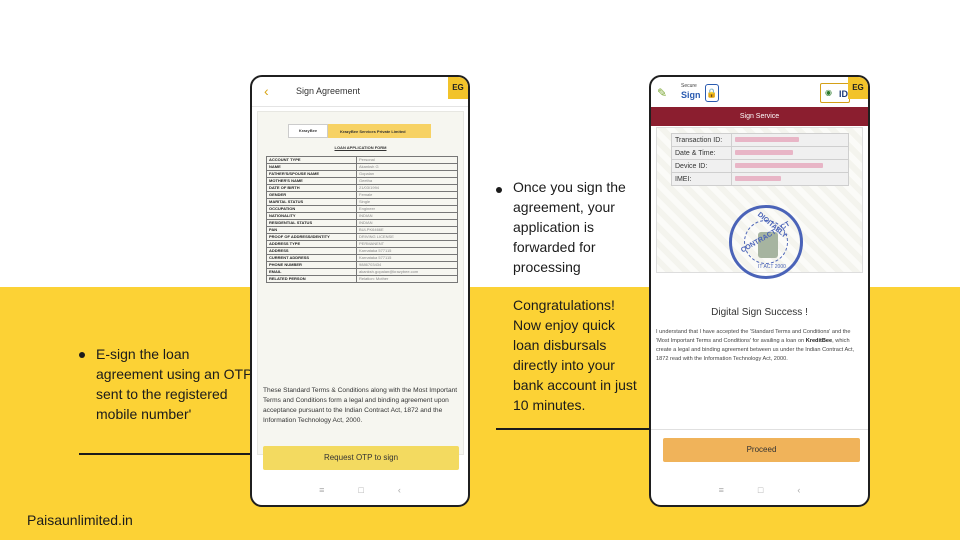  I want to click on field-label: ADDRESS TYPE, so click(311, 244).